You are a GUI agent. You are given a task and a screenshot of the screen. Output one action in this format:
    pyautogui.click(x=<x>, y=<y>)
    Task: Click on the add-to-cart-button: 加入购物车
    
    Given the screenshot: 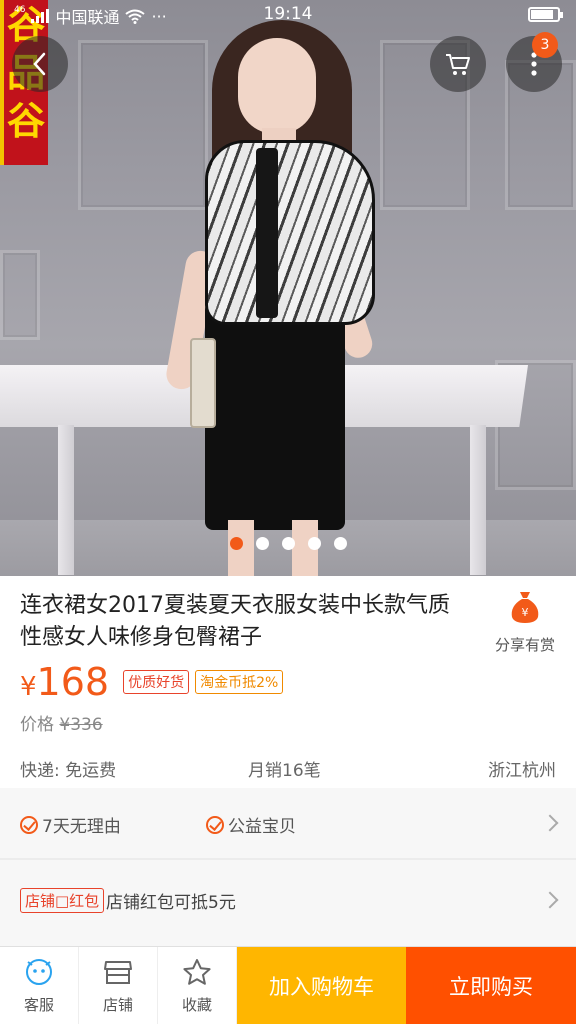 What is the action you would take?
    pyautogui.click(x=321, y=985)
    